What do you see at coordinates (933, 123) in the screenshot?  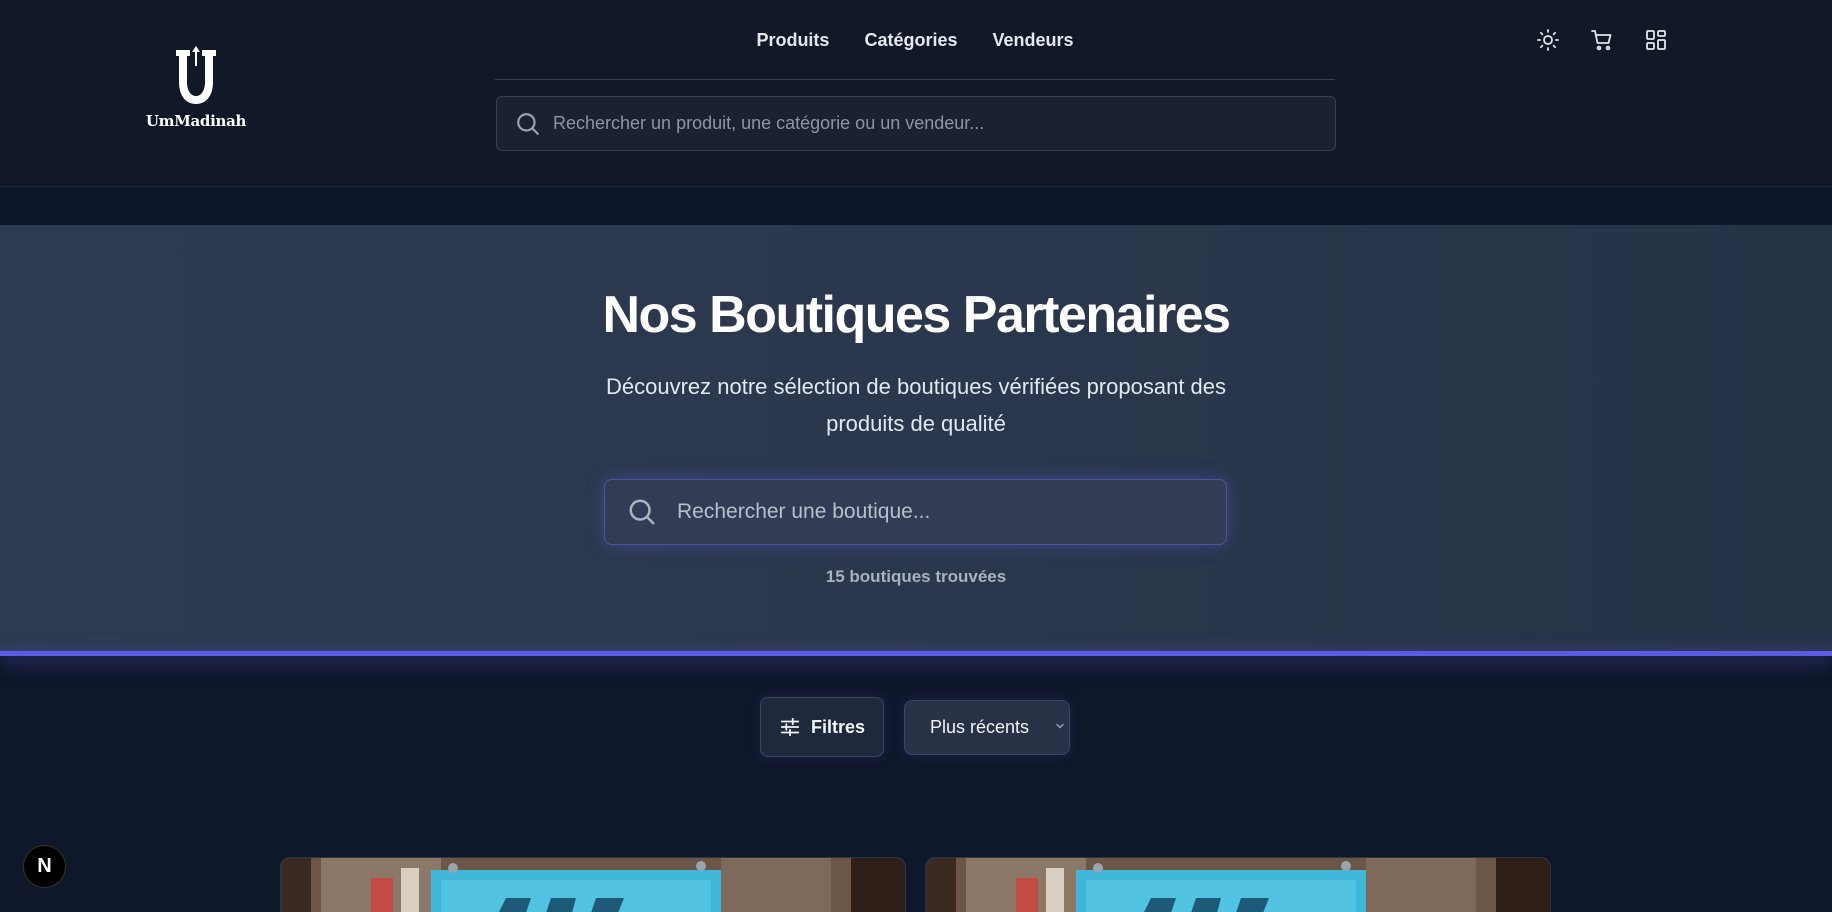 I see `global-search-input` at bounding box center [933, 123].